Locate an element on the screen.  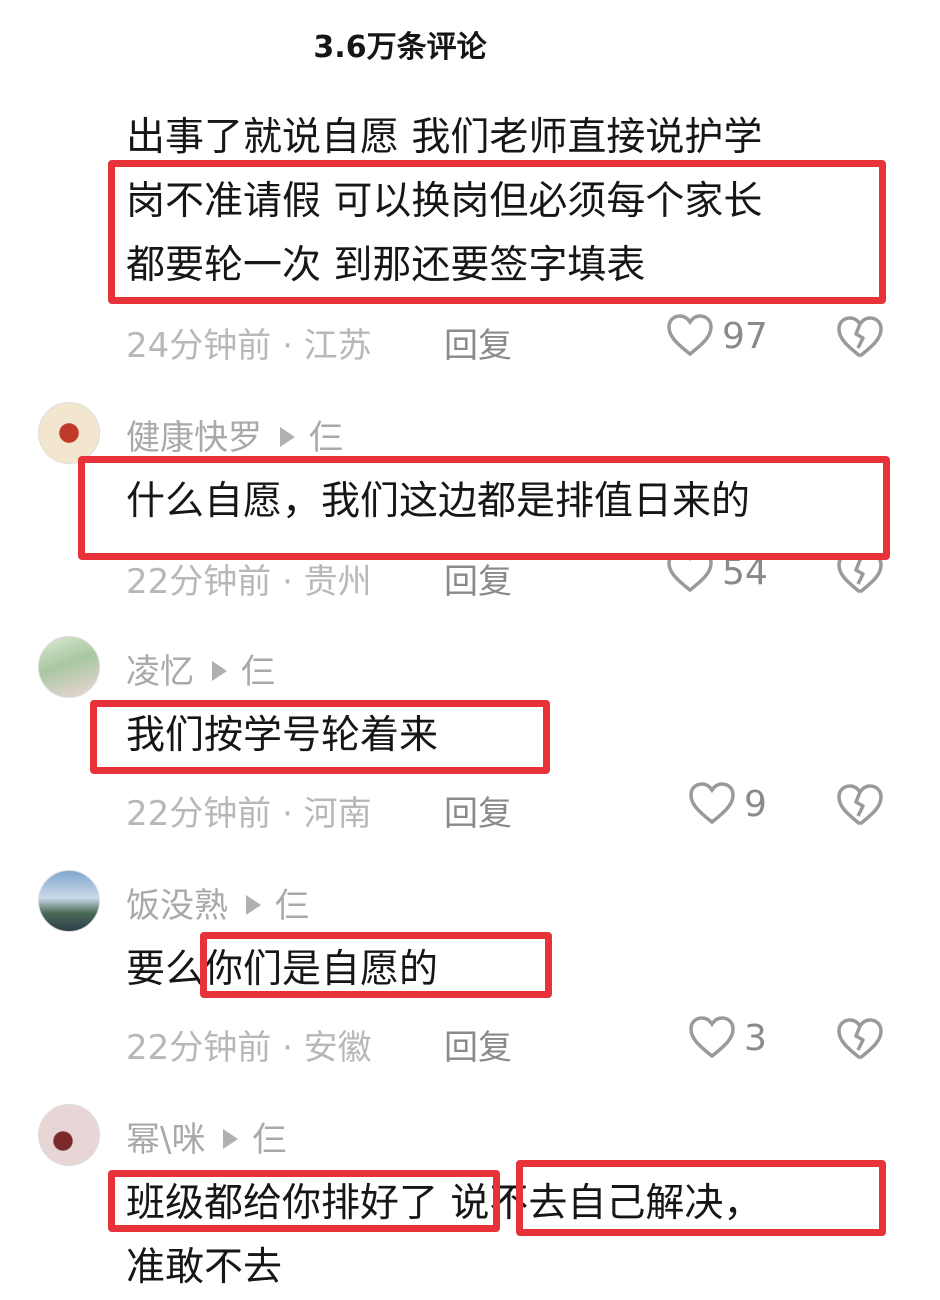
comment-text: 要么你们是自愿的 is located at coordinates (282, 970).